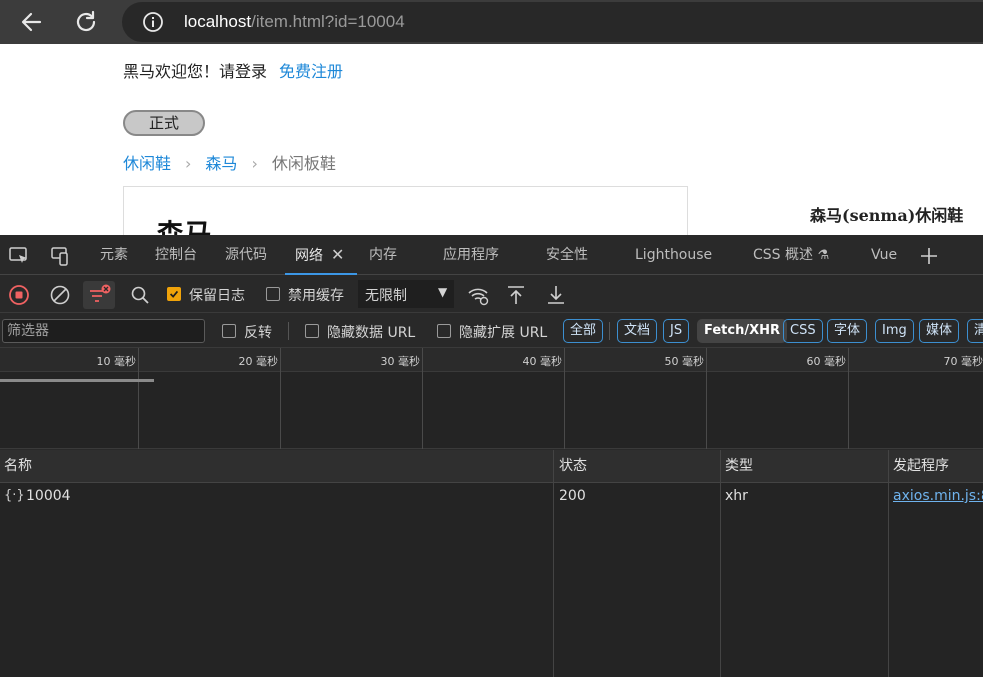 Image resolution: width=983 pixels, height=677 pixels. I want to click on breadcrumb-link: 休闲鞋, so click(147, 163).